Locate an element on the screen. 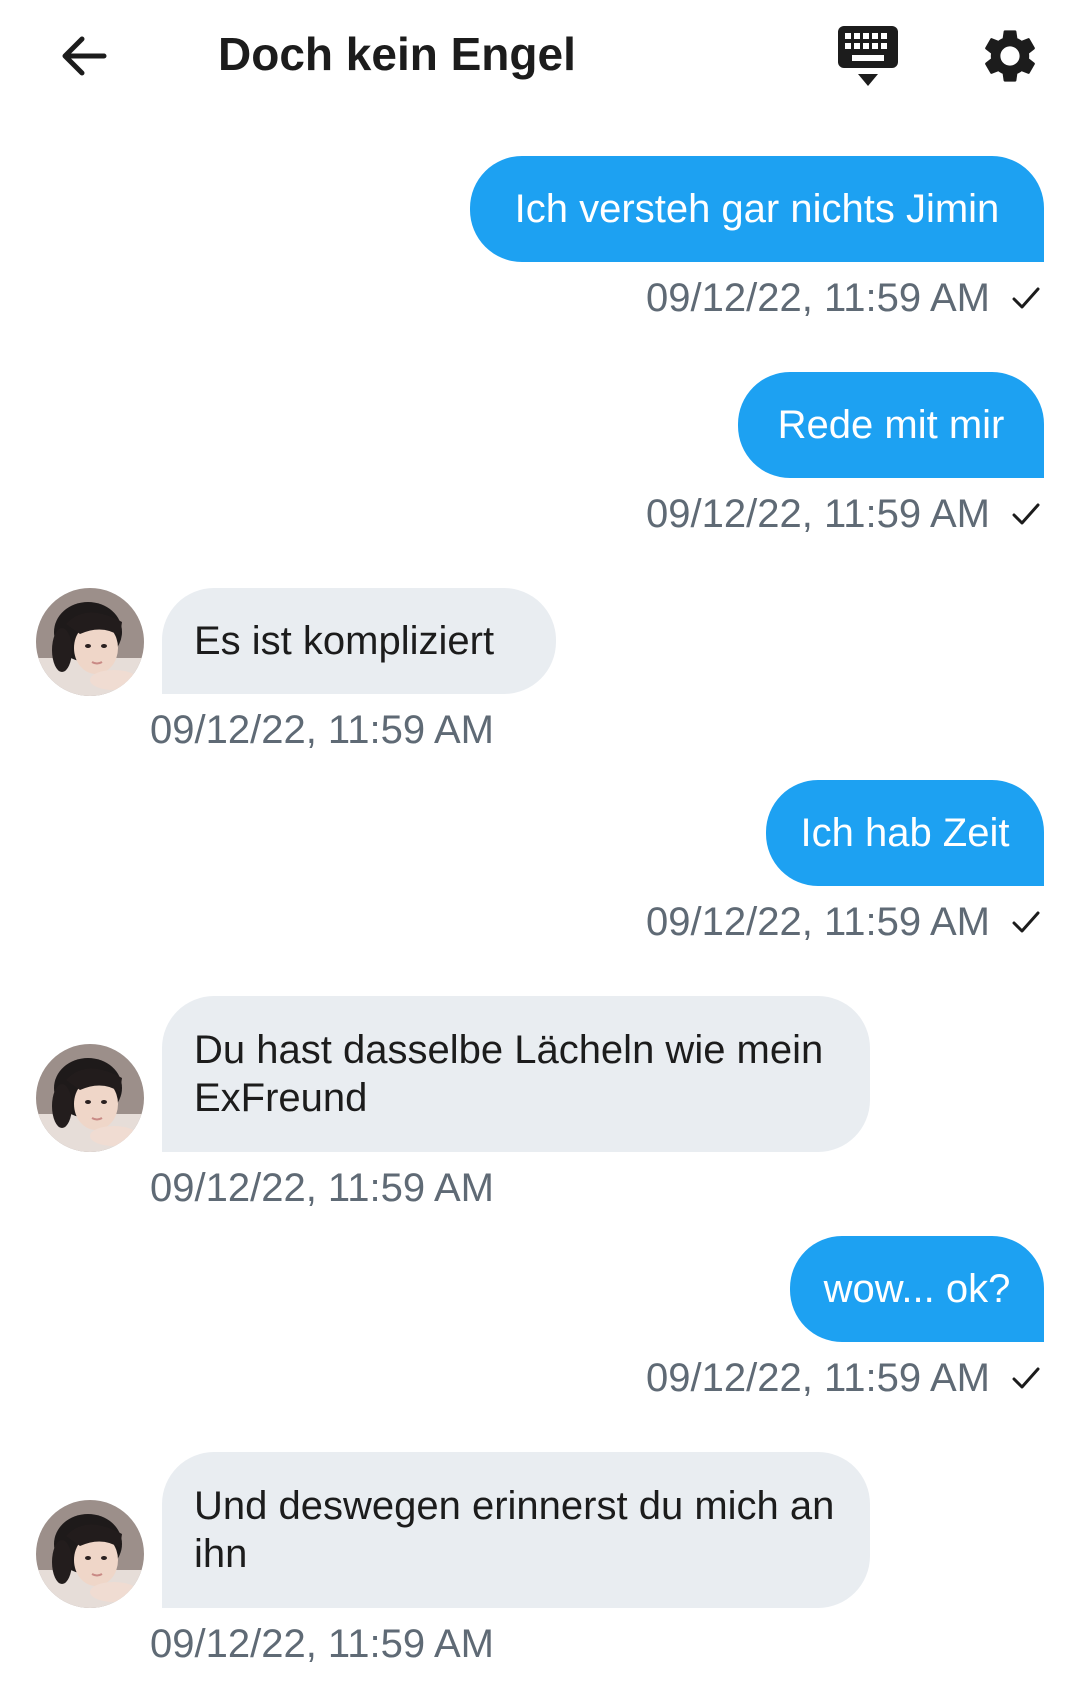  message-bubble-outgoing: Ich hab Zeit is located at coordinates (905, 833).